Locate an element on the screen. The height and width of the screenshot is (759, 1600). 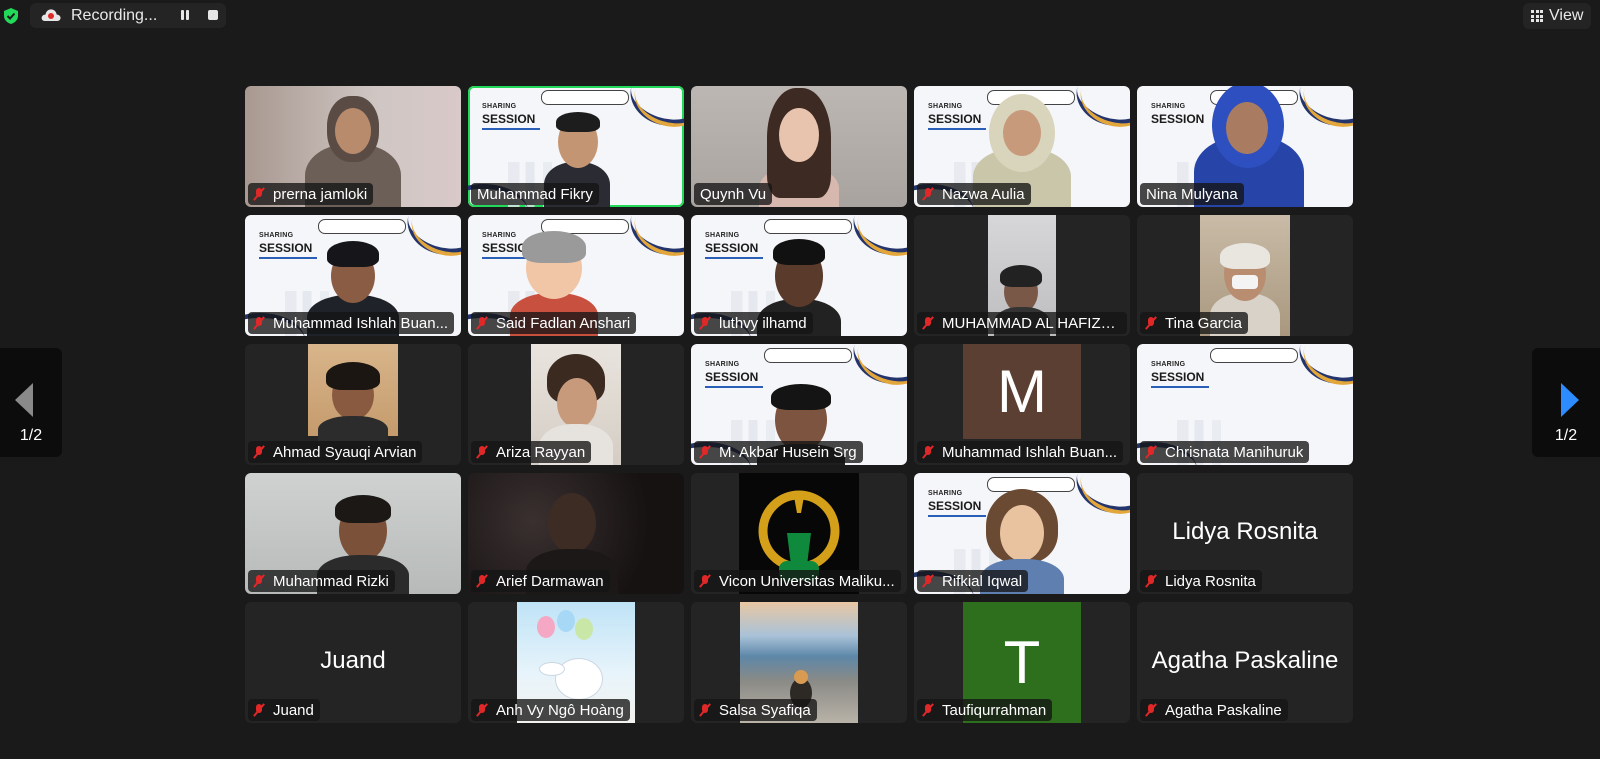
participant-name-tag: Rifkial Iqwal is located at coordinates (973, 581).